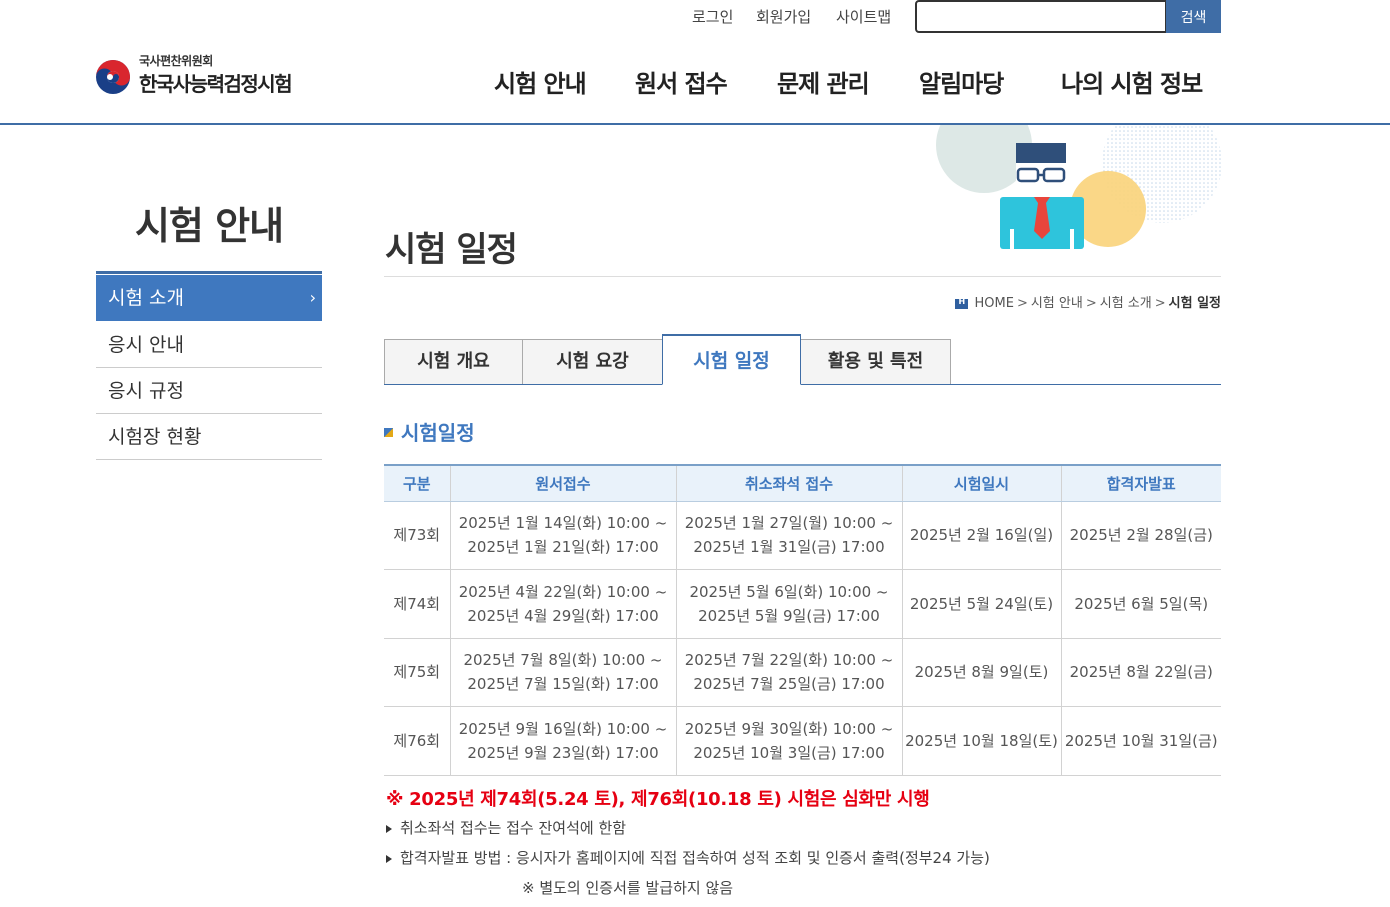  Describe the element at coordinates (209, 345) in the screenshot. I see `lnb-item-apply-guide: 응시 안내` at that location.